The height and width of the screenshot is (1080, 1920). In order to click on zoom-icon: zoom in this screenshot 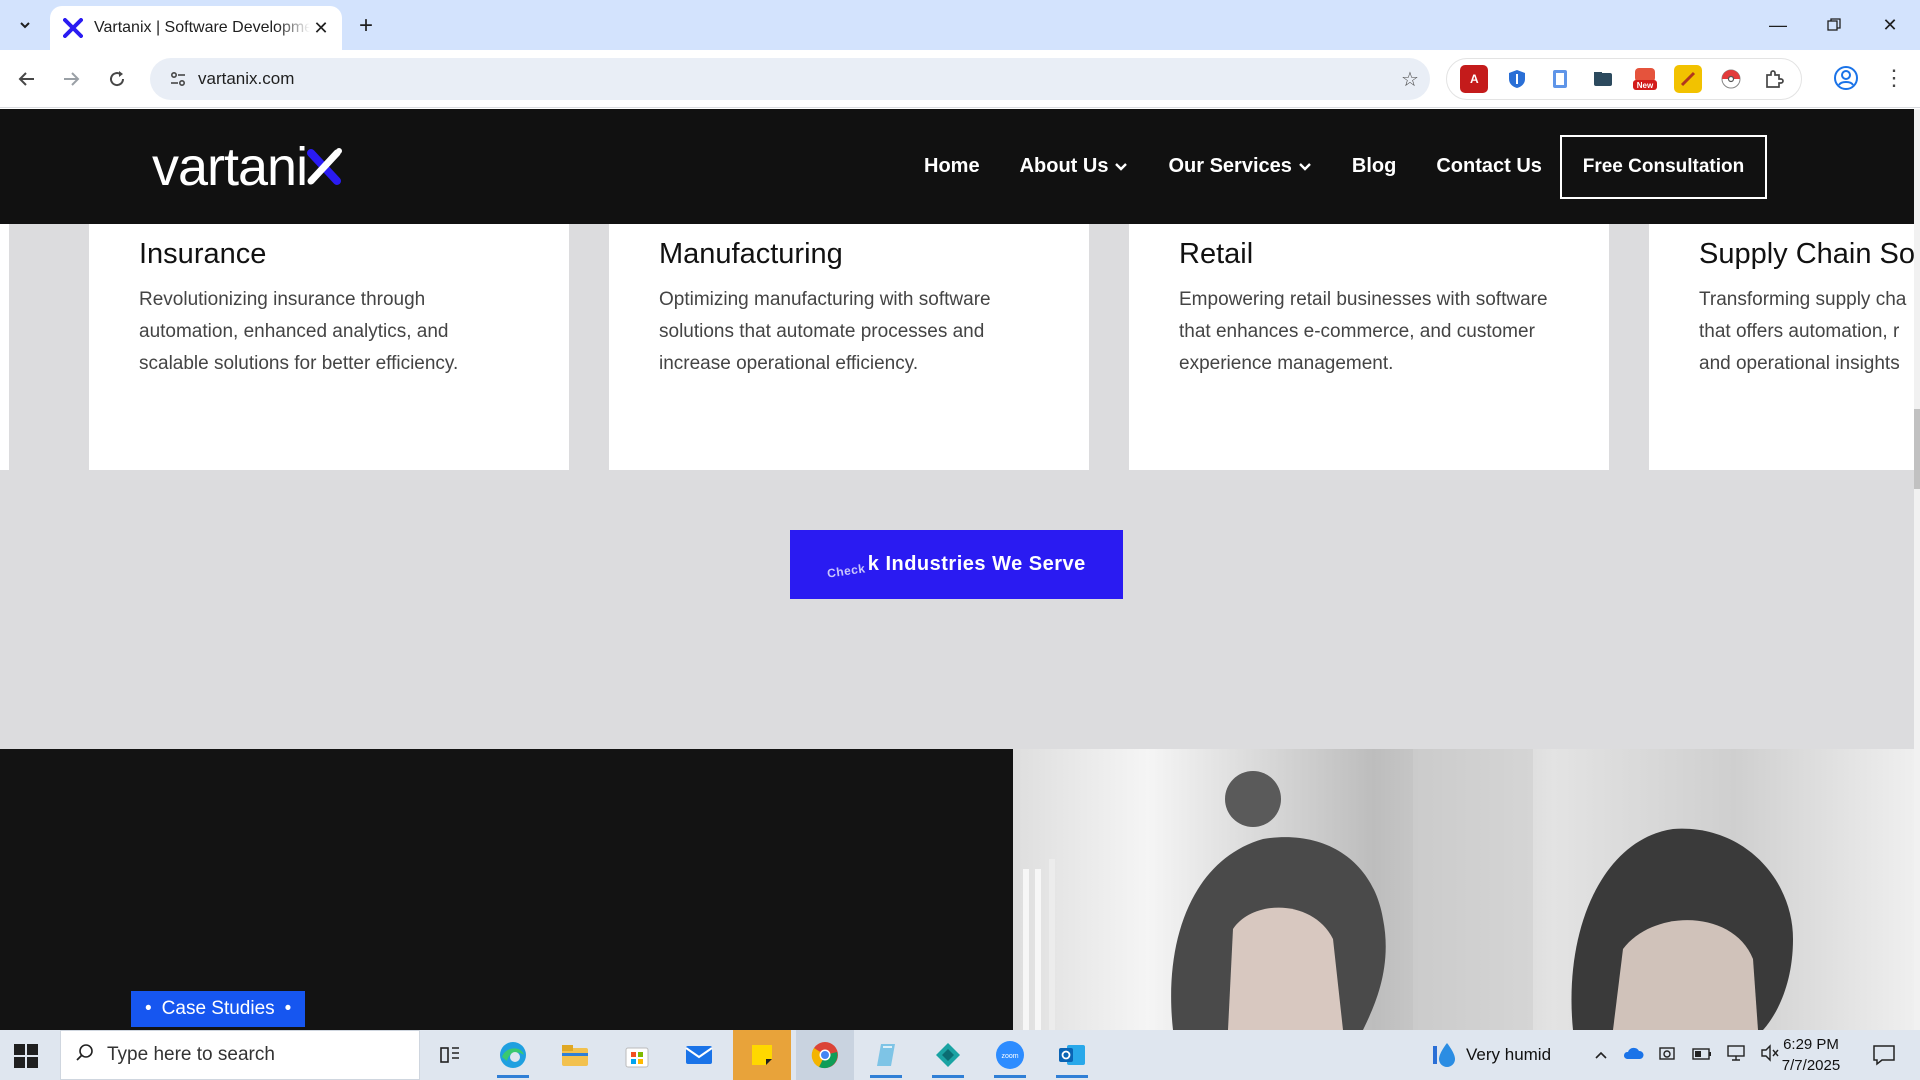, I will do `click(1010, 1056)`.